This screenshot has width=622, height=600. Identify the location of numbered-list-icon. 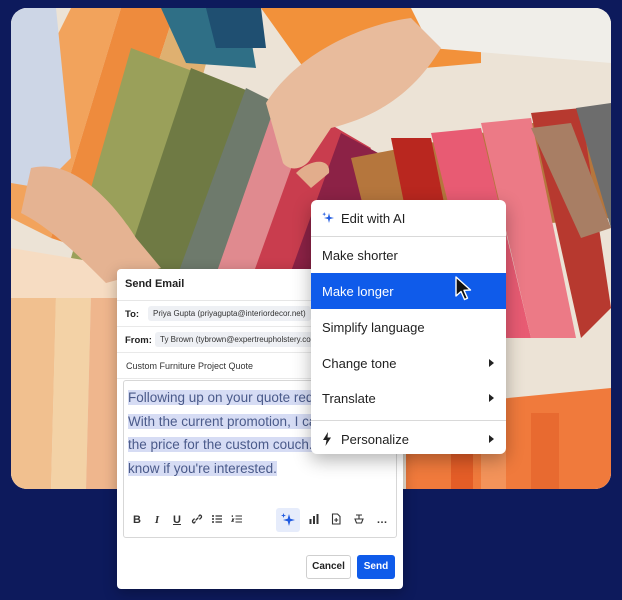
(237, 520).